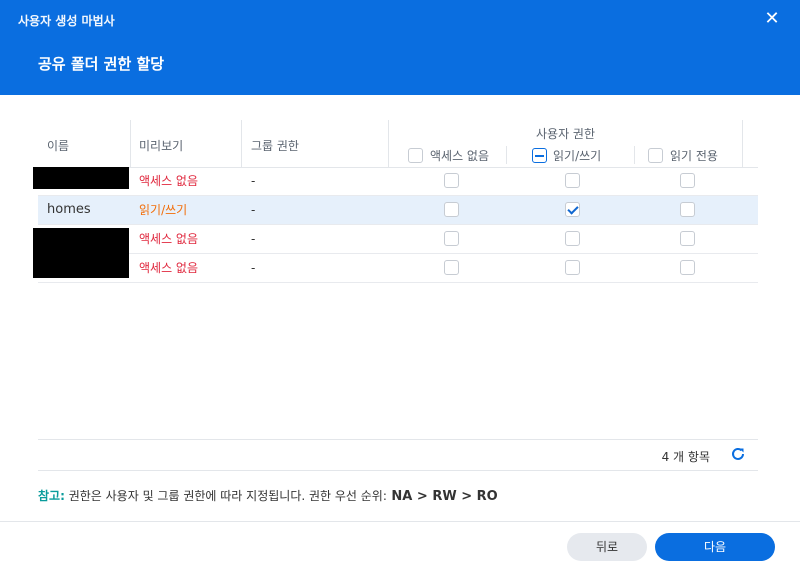 This screenshot has height=571, width=800. I want to click on header-no-access-label: 액세스 없음, so click(460, 156).